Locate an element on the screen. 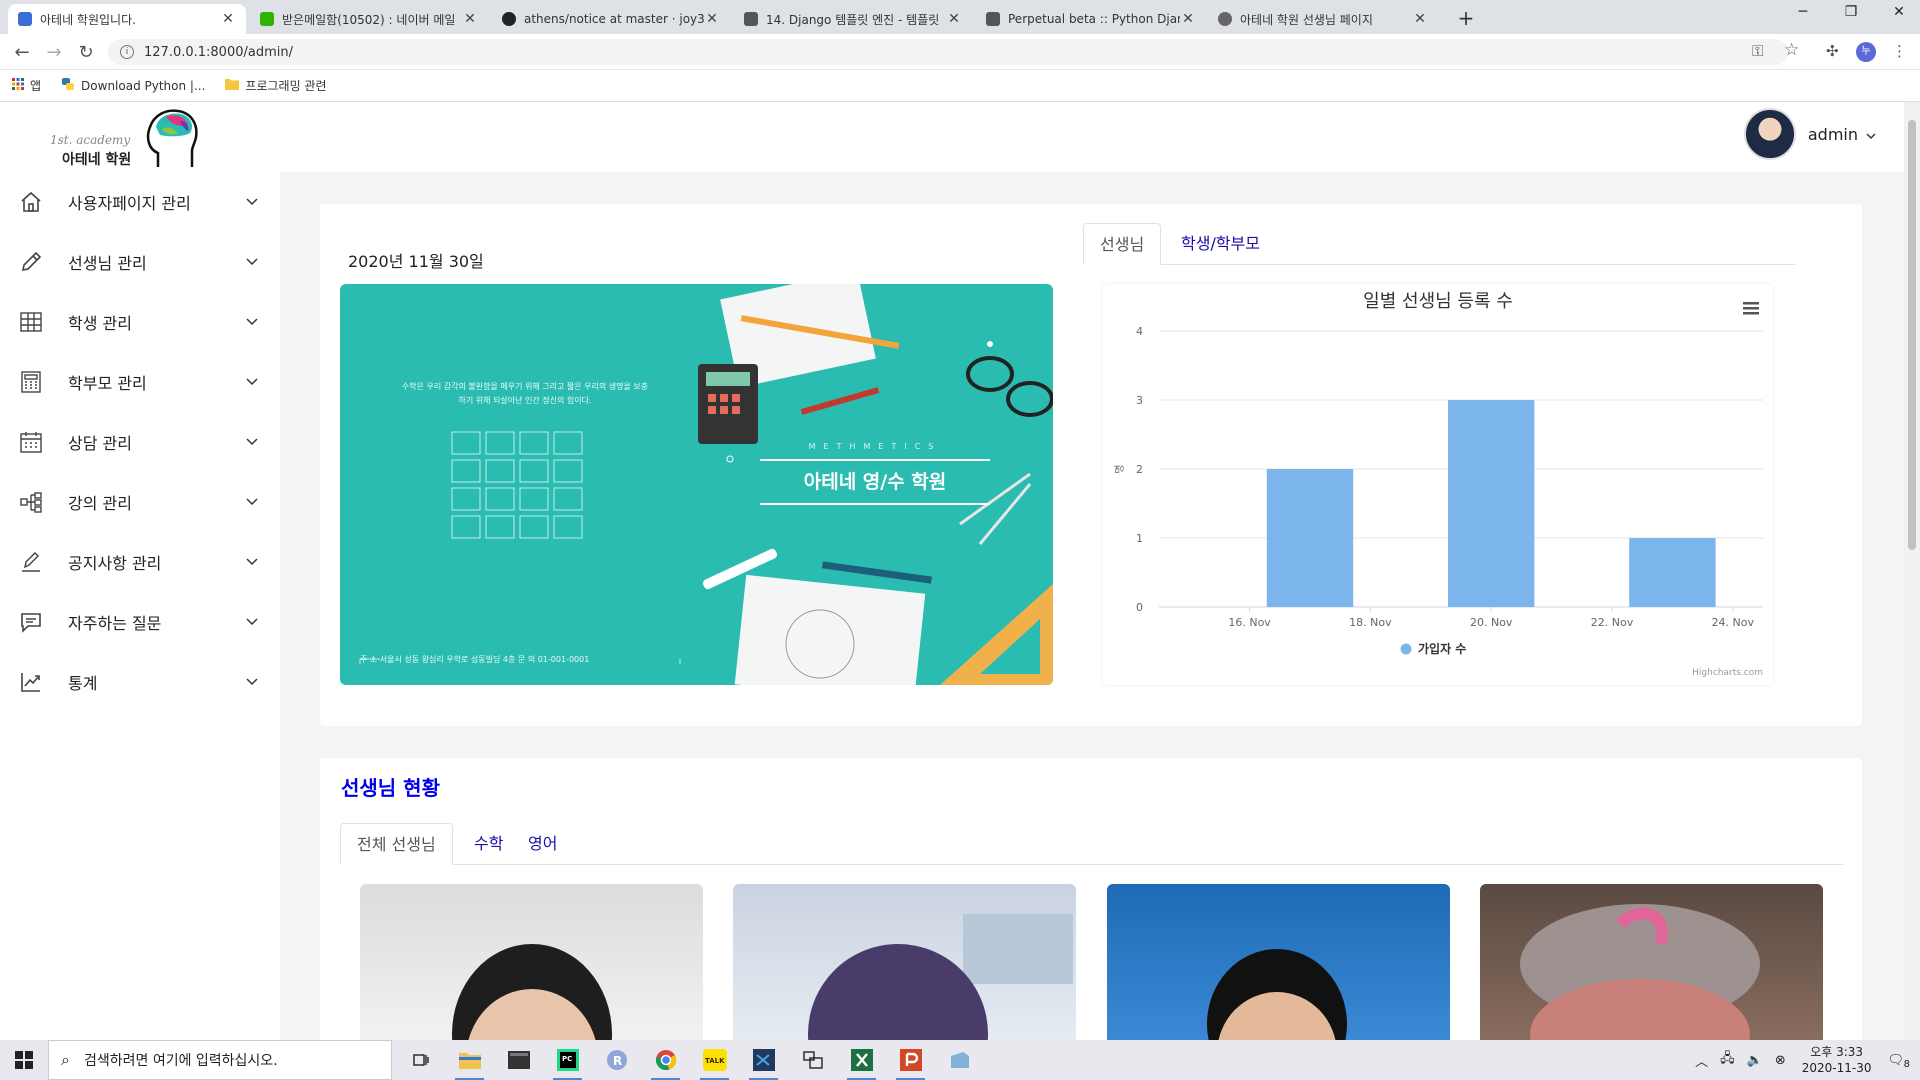 The width and height of the screenshot is (1920, 1080). sidebar-item-label: 강의 관리 is located at coordinates (100, 503).